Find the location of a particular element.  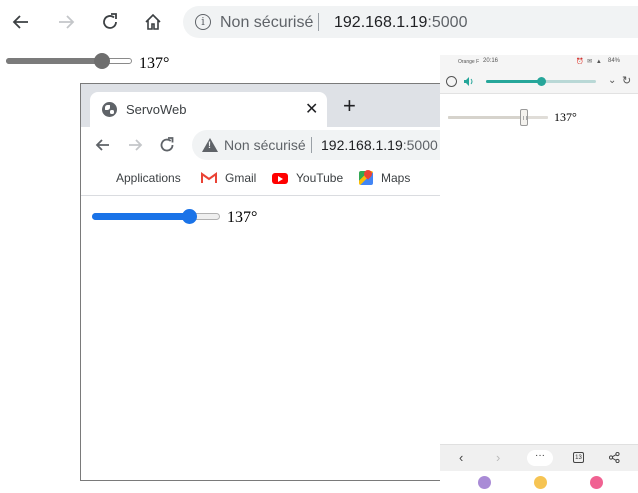

carrier-label: Orange F is located at coordinates (469, 62).